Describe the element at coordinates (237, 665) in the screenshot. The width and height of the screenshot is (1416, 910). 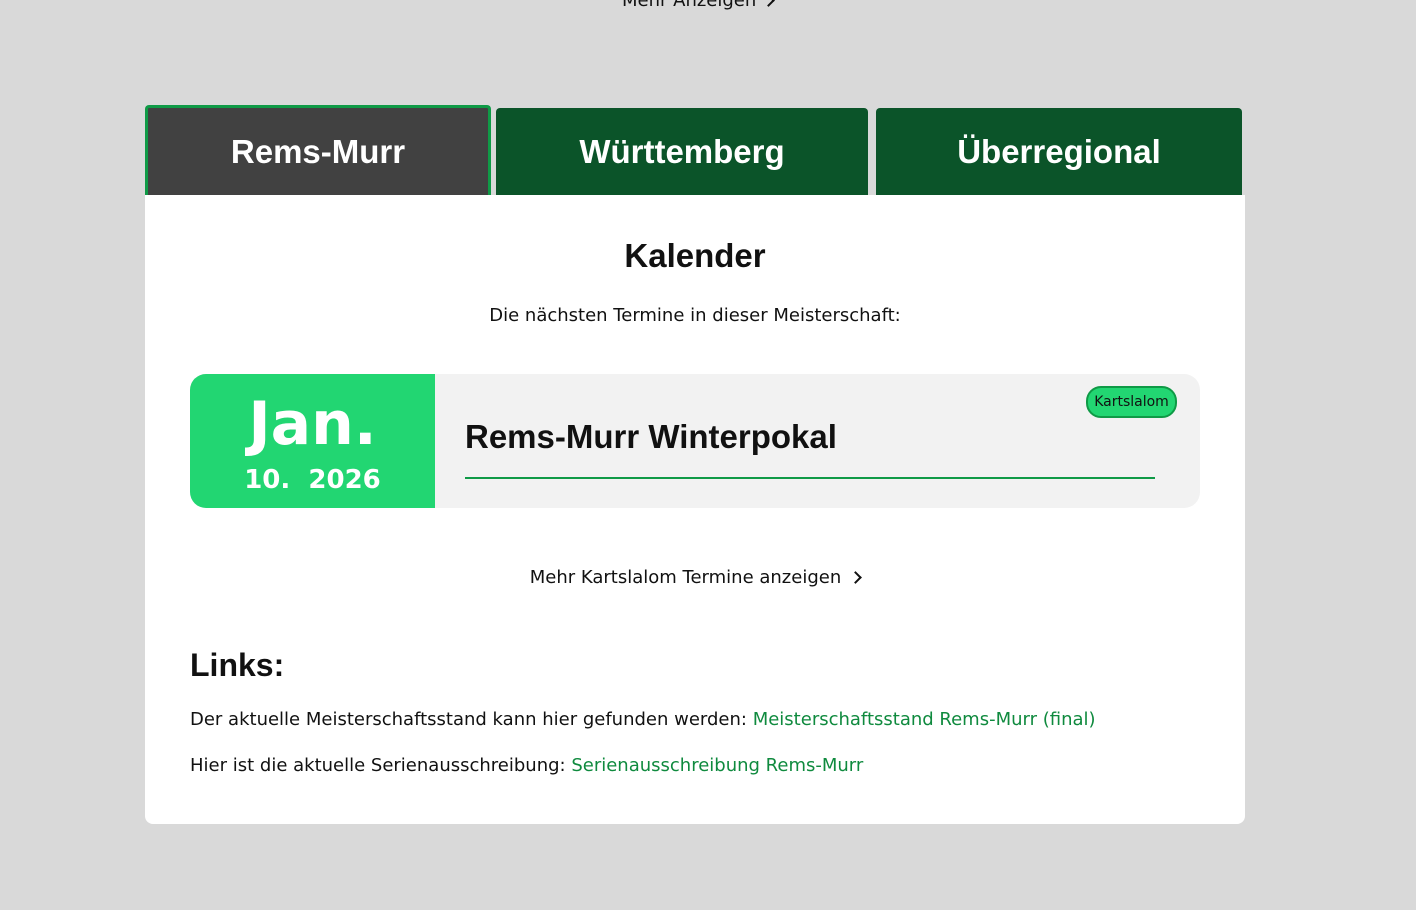
I see `links-heading: Links:` at that location.